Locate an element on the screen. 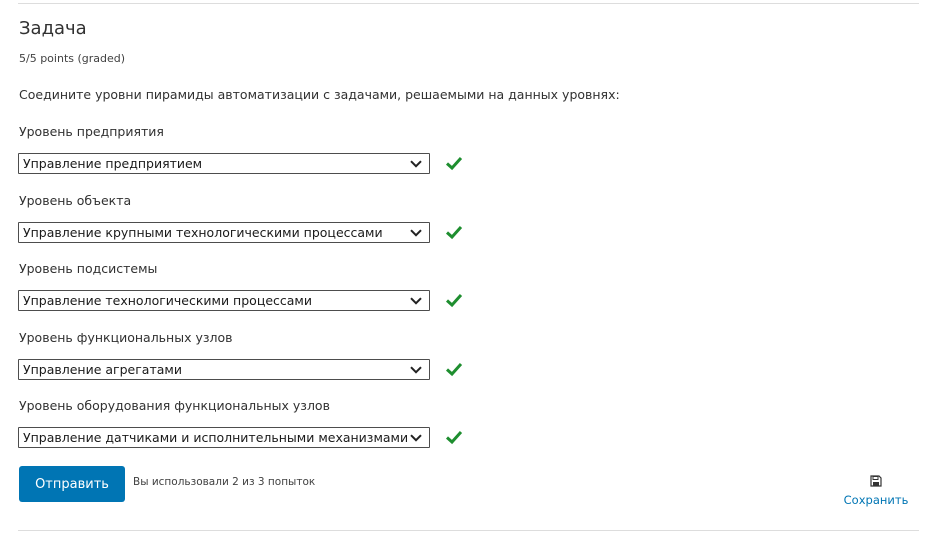 The height and width of the screenshot is (536, 942). top-divider is located at coordinates (468, 3).